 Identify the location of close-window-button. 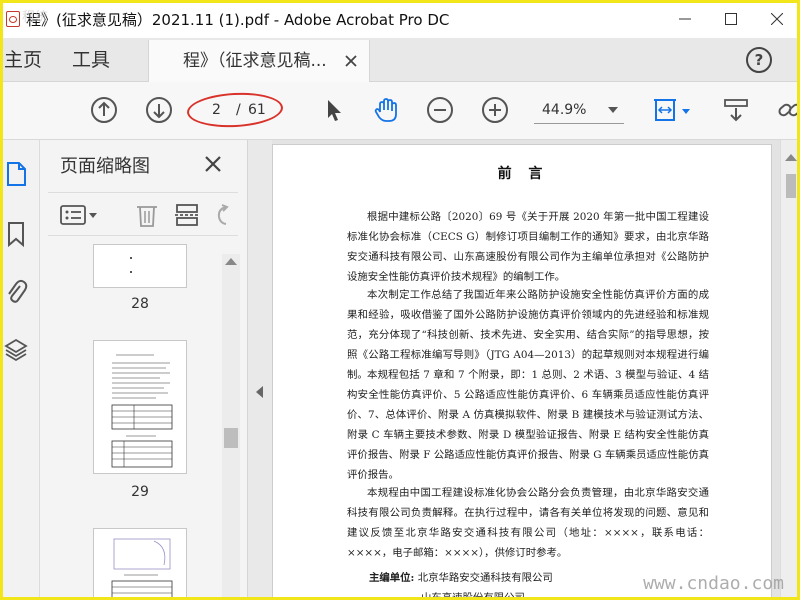
(777, 19).